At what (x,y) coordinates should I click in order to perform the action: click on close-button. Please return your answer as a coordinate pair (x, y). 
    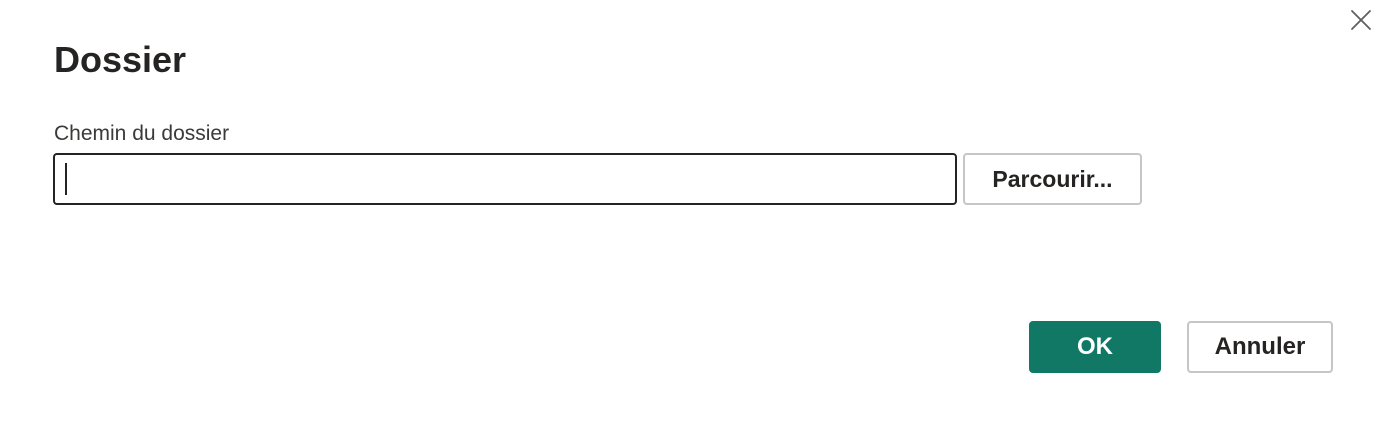
    Looking at the image, I should click on (1361, 20).